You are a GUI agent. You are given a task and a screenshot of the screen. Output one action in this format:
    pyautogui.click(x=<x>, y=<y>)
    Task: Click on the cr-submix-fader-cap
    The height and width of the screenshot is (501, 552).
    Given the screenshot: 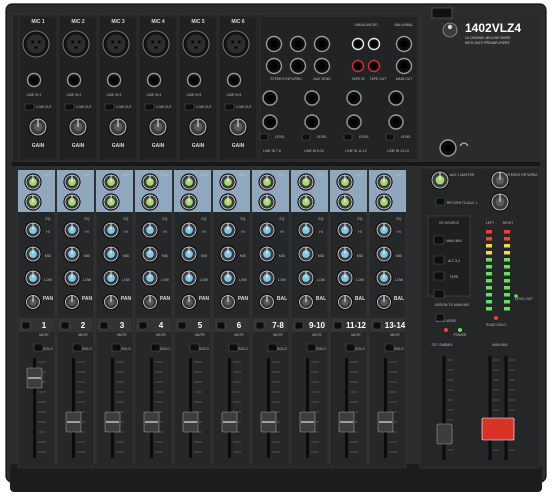 What is the action you would take?
    pyautogui.click(x=444, y=434)
    